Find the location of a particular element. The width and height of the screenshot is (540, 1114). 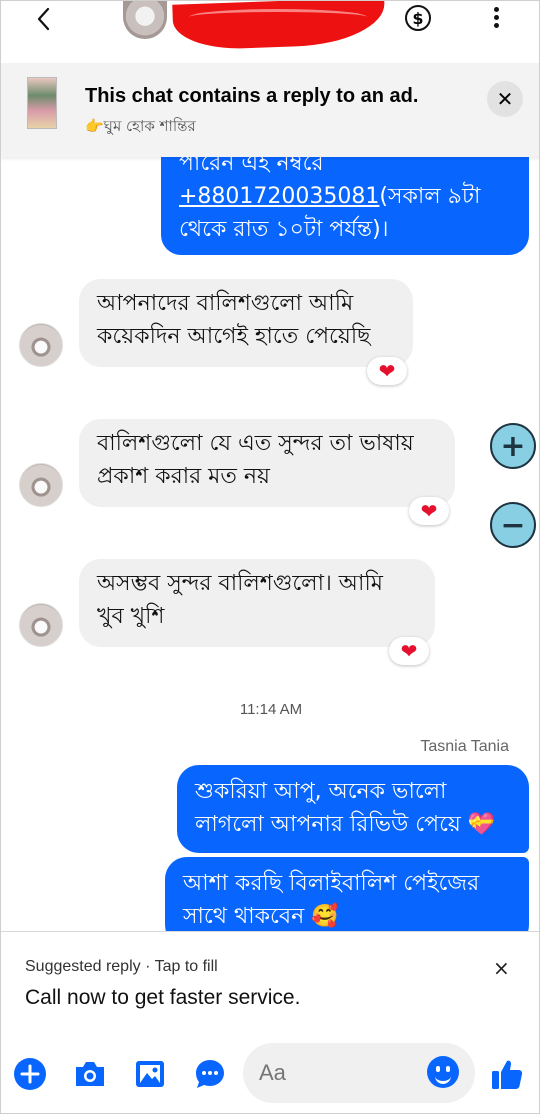

chevron-left-icon is located at coordinates (45, 19).